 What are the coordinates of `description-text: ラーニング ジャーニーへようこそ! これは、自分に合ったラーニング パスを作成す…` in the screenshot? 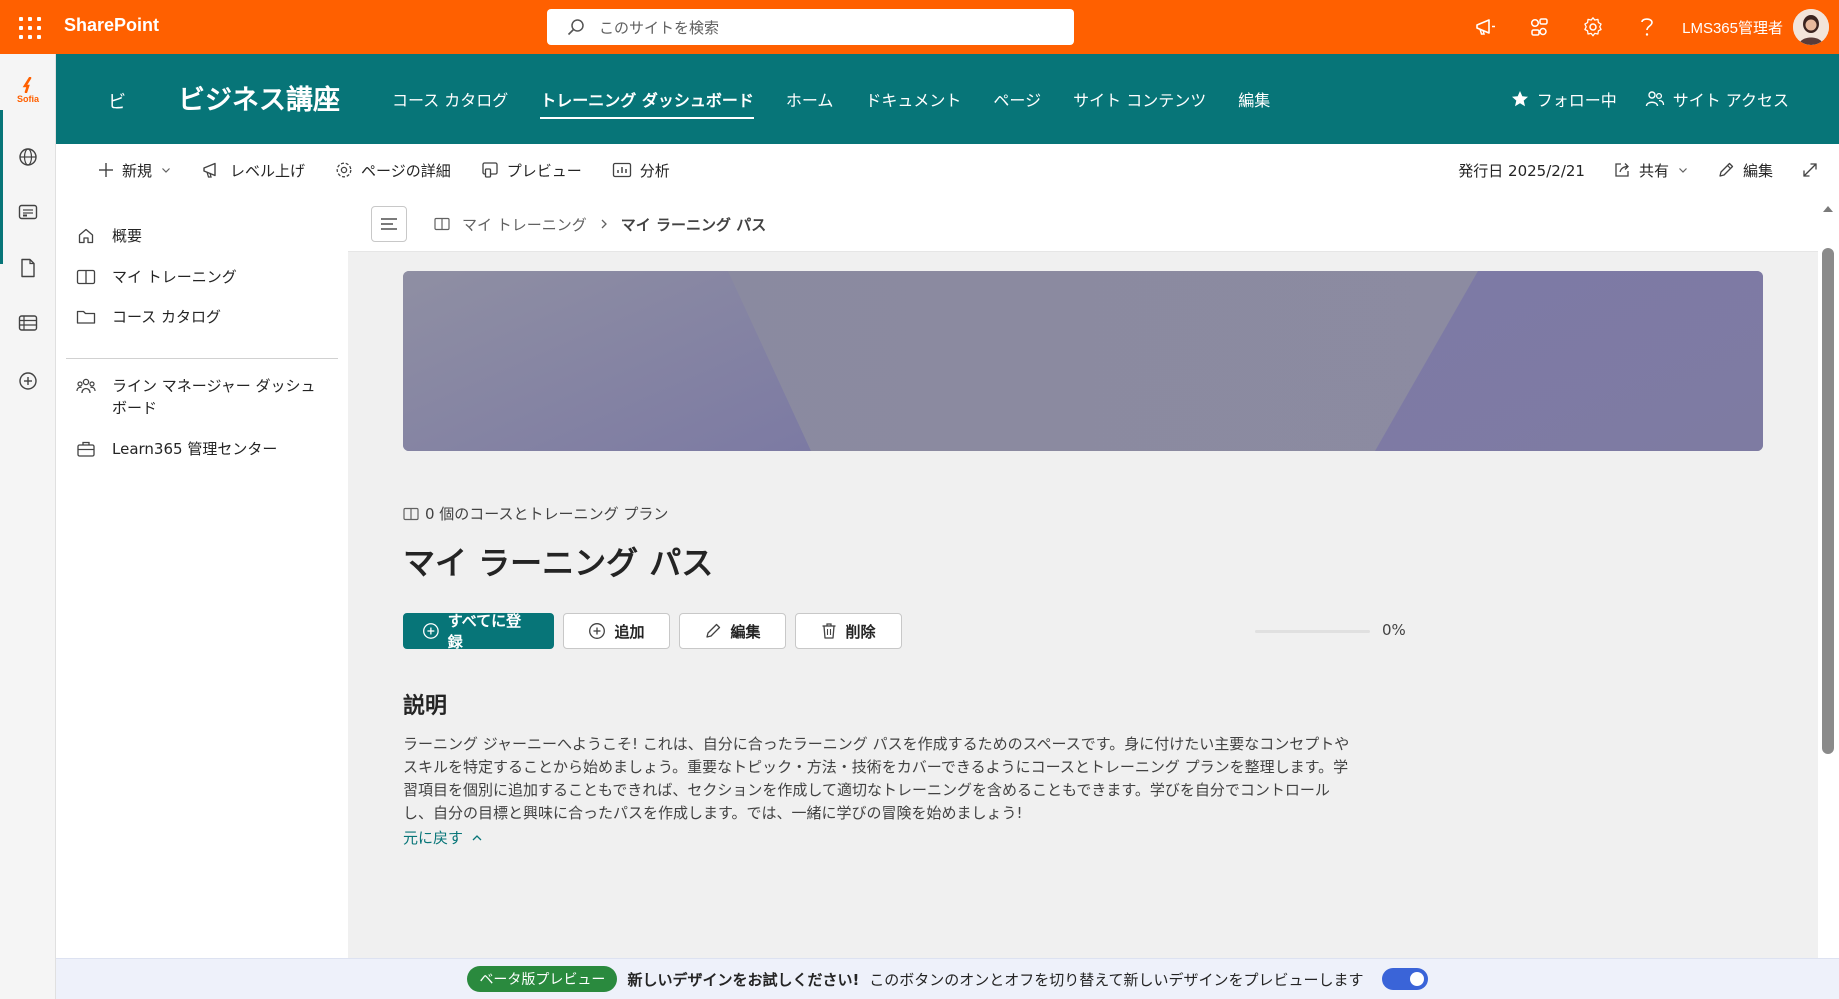 It's located at (903, 779).